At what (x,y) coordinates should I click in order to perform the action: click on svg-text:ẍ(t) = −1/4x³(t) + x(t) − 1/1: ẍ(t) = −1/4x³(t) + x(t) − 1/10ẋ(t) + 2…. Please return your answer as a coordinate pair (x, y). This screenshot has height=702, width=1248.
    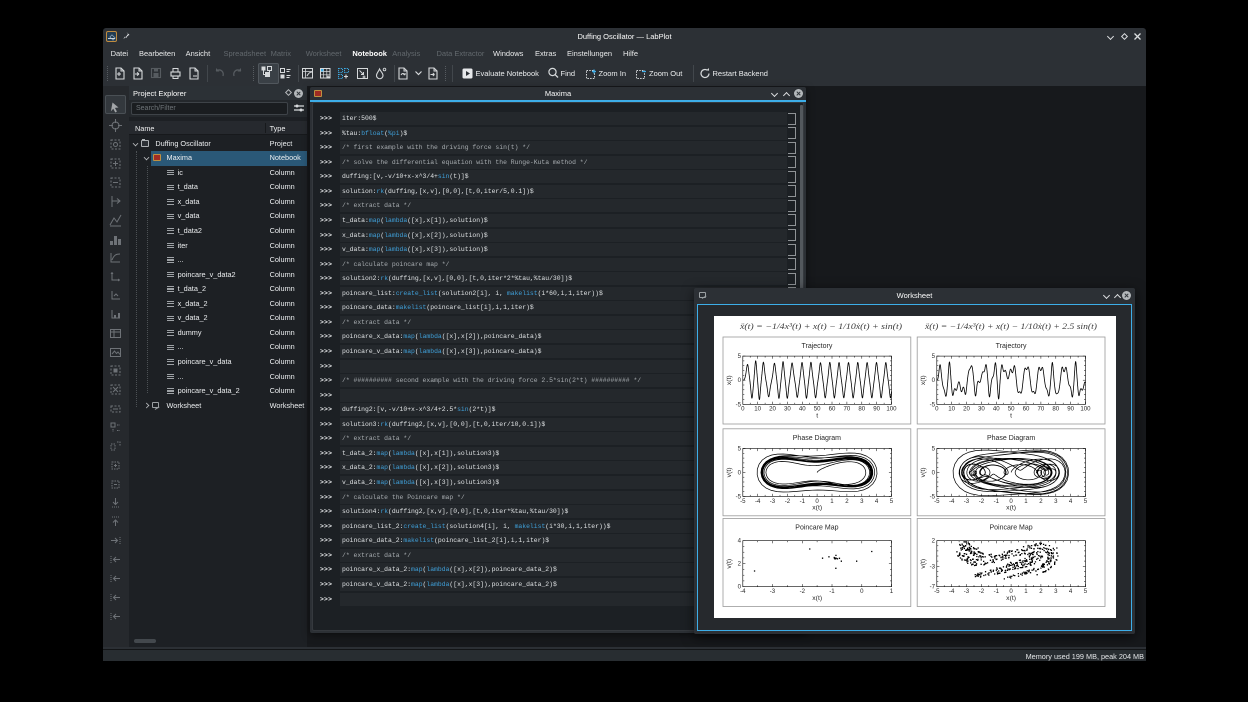
    Looking at the image, I should click on (1010, 326).